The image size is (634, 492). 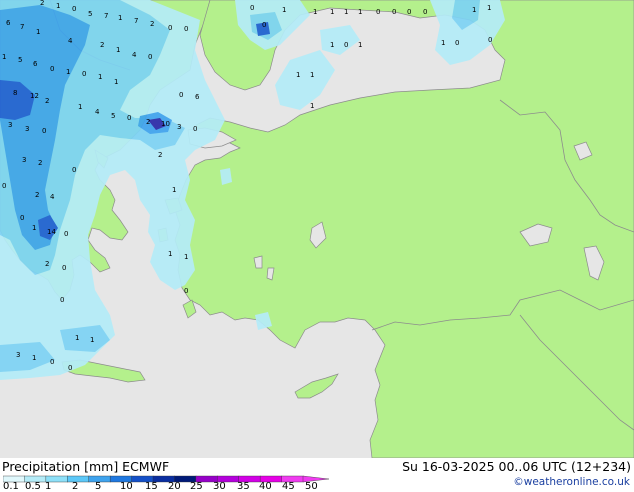 What do you see at coordinates (226, 176) in the screenshot?
I see `precip-spot-east` at bounding box center [226, 176].